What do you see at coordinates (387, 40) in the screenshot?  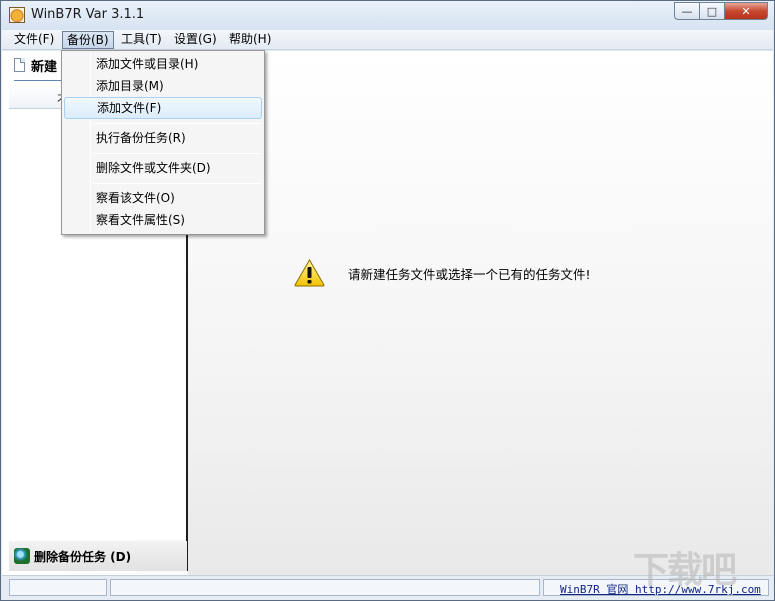 I see `menu-bar: 文件(F) 备份(B) 工具(T) 设置(G) 帮助(H)` at bounding box center [387, 40].